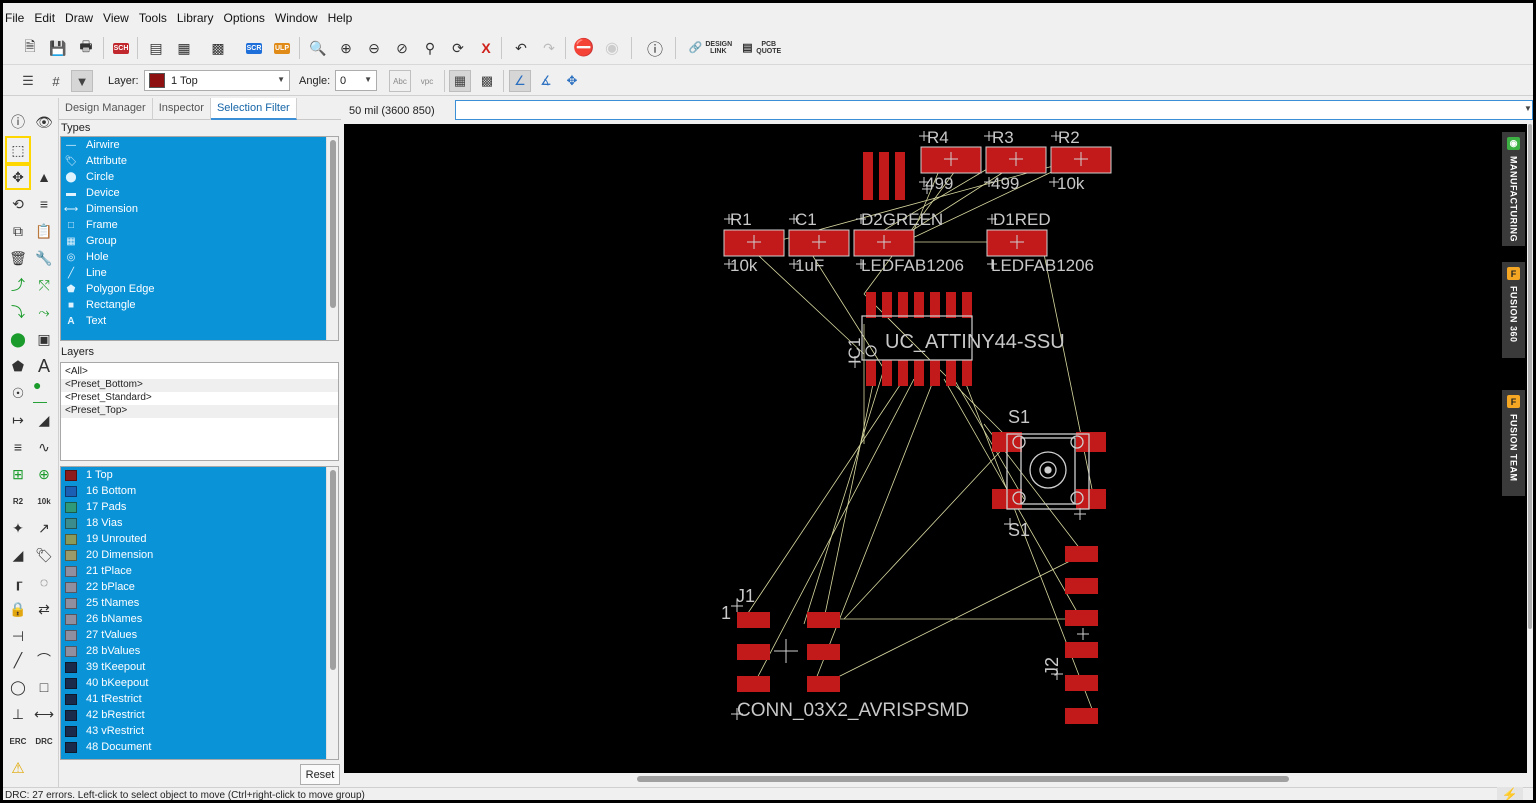  What do you see at coordinates (194, 193) in the screenshot?
I see `list-item: ▬ Device` at bounding box center [194, 193].